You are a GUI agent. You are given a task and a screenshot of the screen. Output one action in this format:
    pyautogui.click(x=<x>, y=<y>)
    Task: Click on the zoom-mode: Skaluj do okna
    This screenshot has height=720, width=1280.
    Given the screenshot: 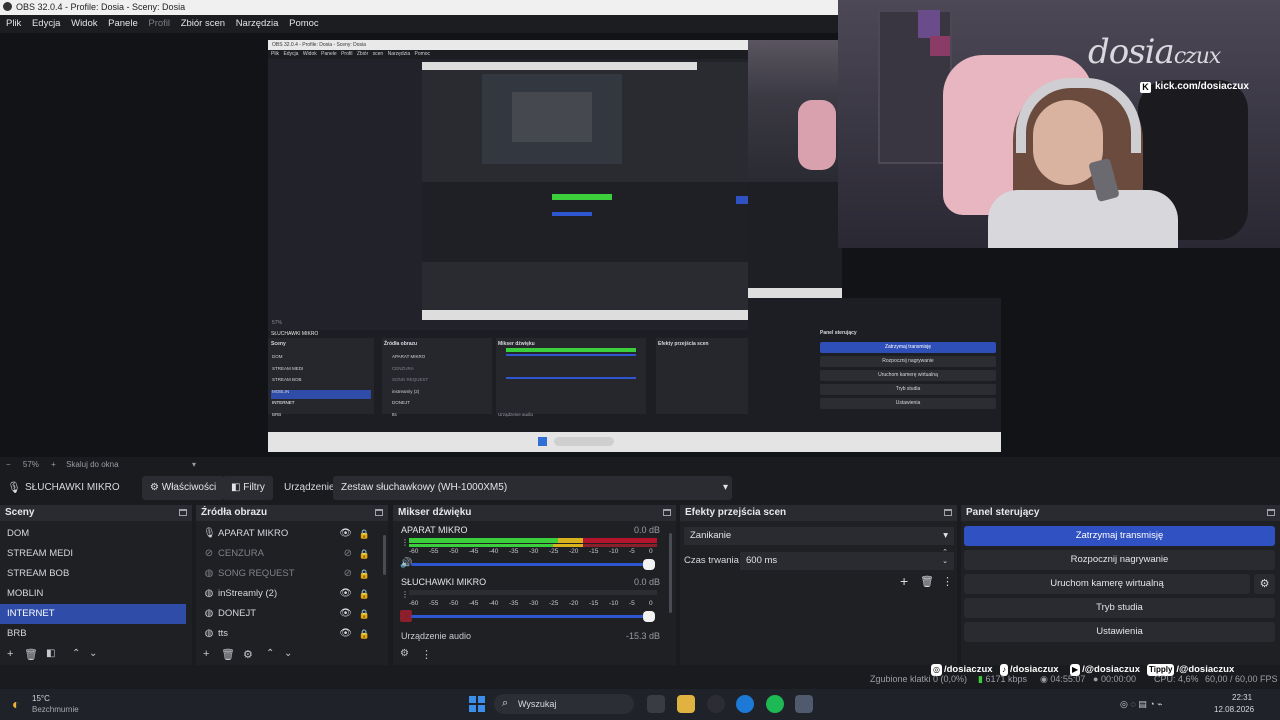 What is the action you would take?
    pyautogui.click(x=92, y=464)
    